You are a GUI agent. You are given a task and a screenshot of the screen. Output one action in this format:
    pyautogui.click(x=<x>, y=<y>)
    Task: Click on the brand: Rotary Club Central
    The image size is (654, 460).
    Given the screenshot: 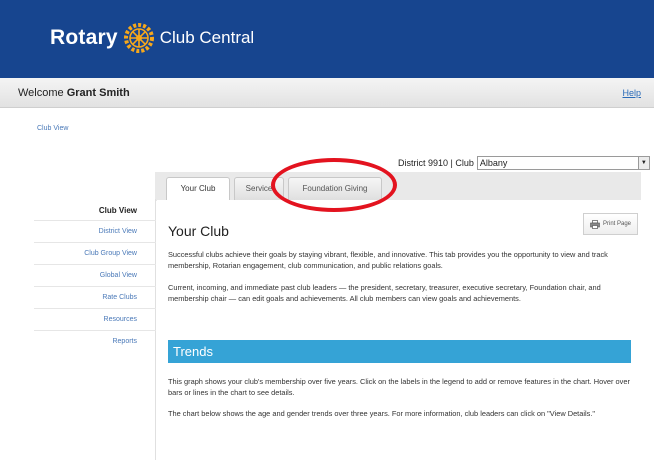 What is the action you would take?
    pyautogui.click(x=152, y=38)
    